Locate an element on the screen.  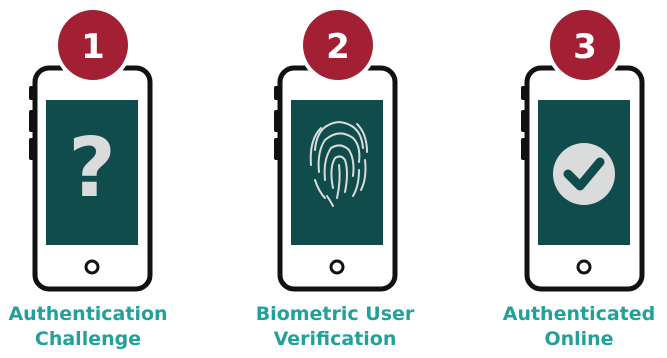
step-number: 1 is located at coordinates (93, 47).